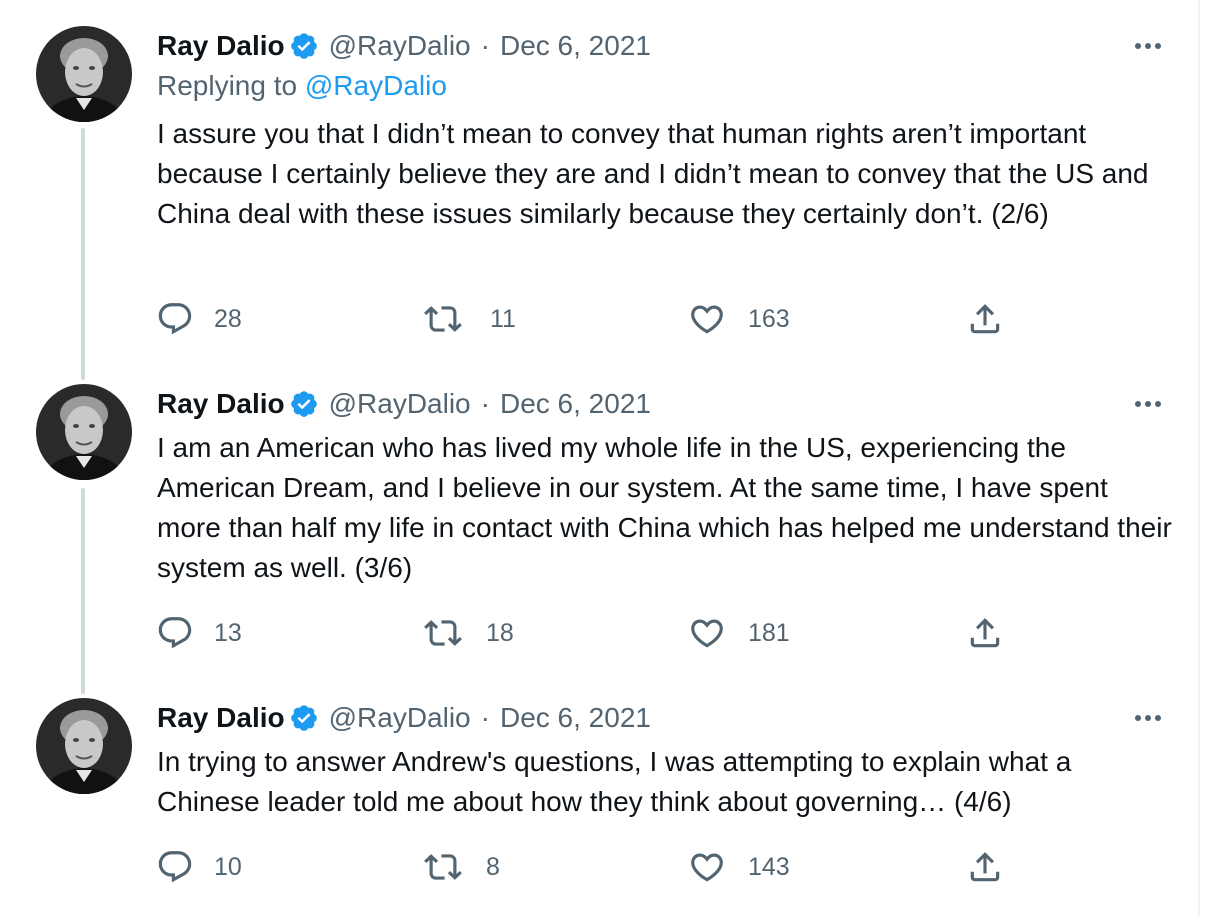  What do you see at coordinates (503, 318) in the screenshot?
I see `retweet-count: 11` at bounding box center [503, 318].